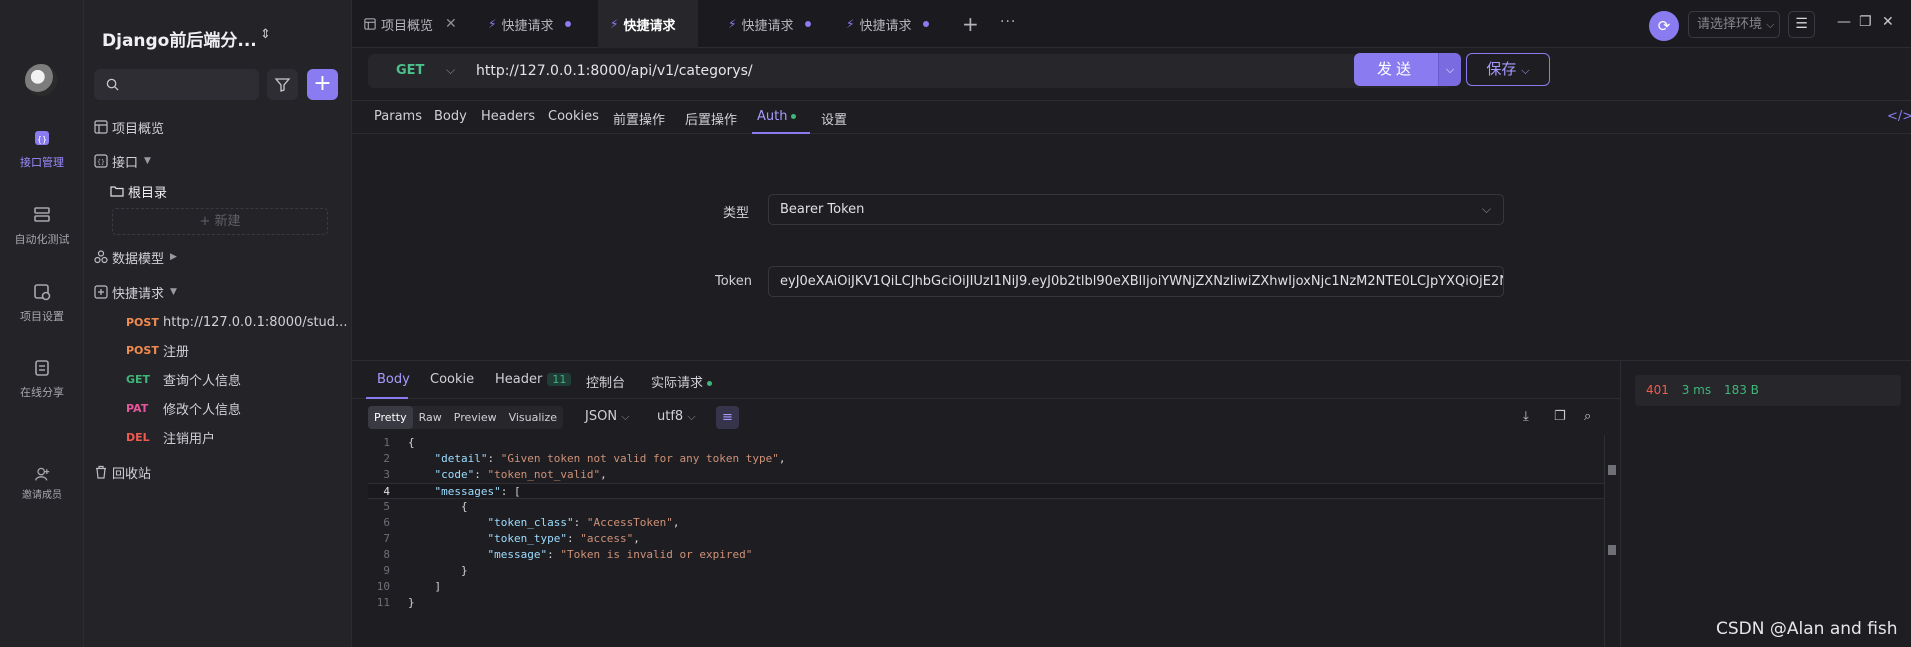 The height and width of the screenshot is (647, 1911). What do you see at coordinates (430, 417) in the screenshot?
I see `format-raw: Raw` at bounding box center [430, 417].